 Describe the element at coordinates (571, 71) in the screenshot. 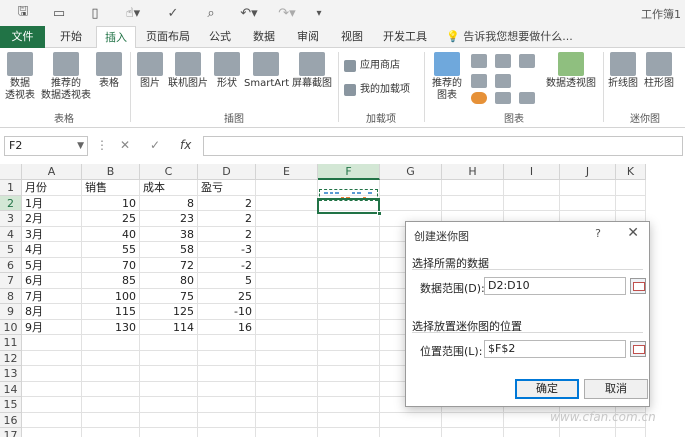

I see `pivot-chart-button: 数据透视图` at that location.